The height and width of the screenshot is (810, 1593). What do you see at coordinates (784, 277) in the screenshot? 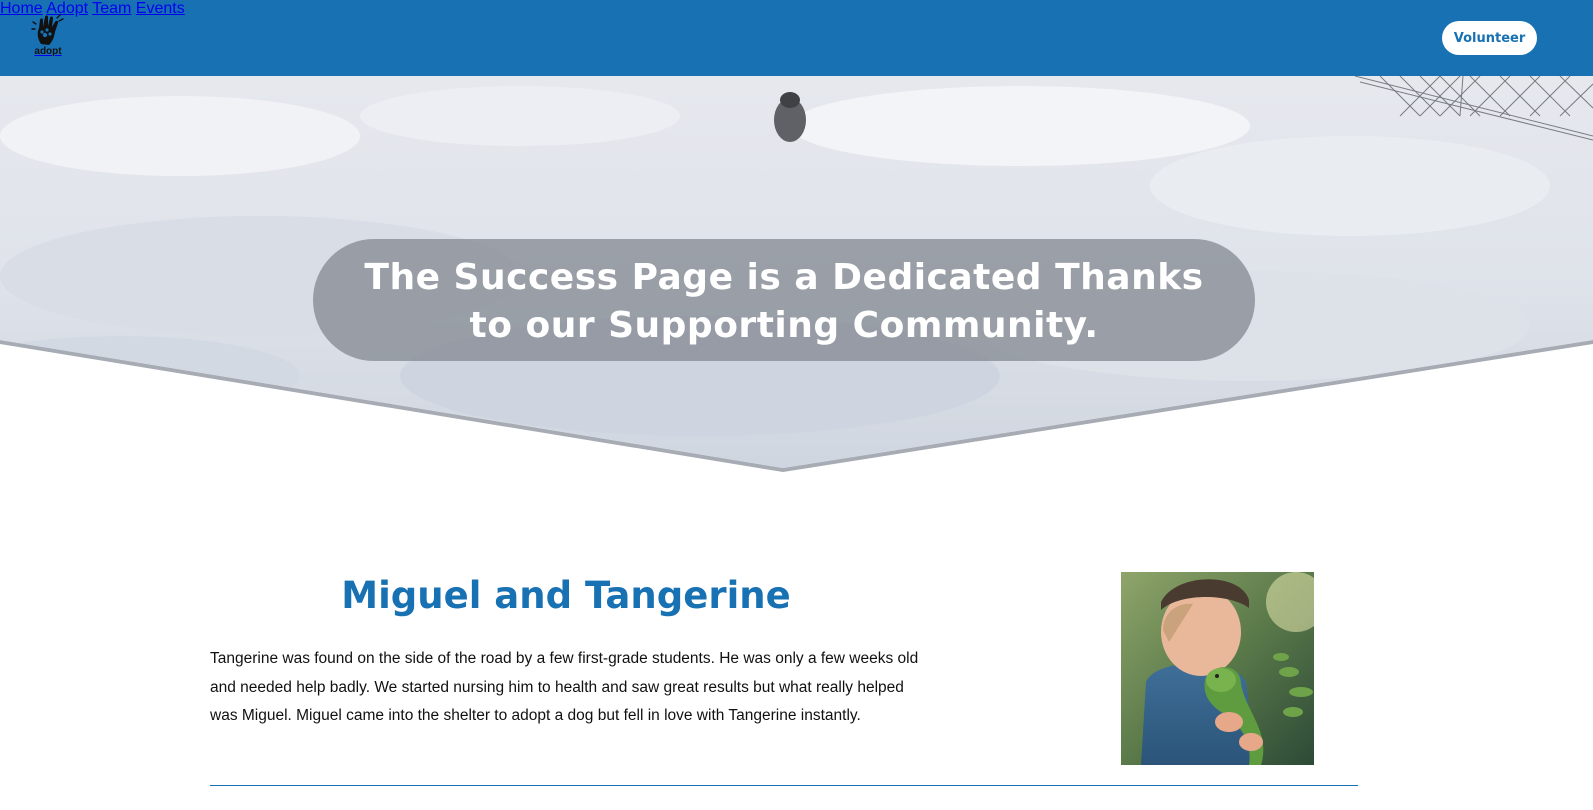
I see `hero-title-line-1: The Success Page is a Dedicated Thanks` at bounding box center [784, 277].